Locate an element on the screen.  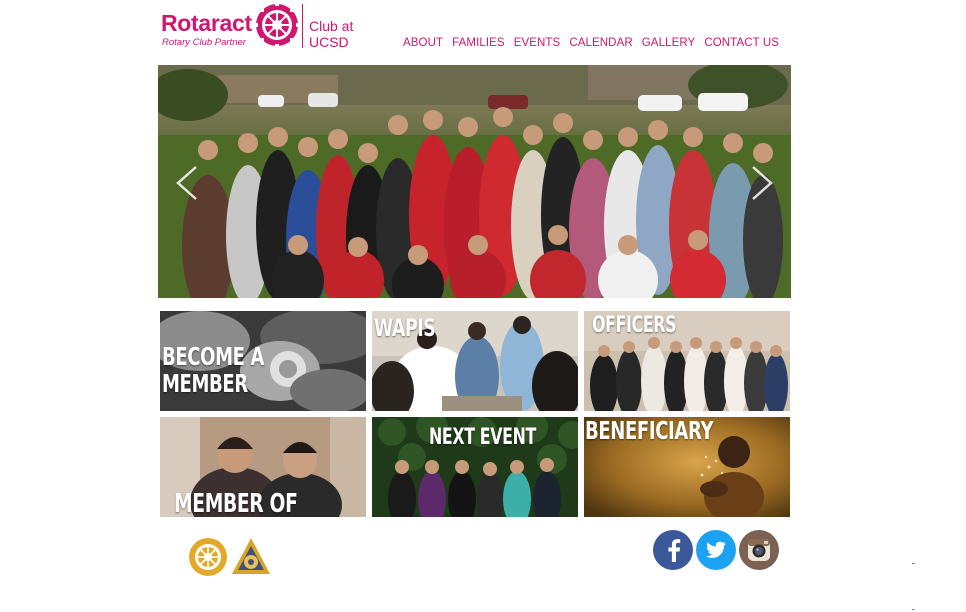
chevron-left-icon is located at coordinates (187, 183).